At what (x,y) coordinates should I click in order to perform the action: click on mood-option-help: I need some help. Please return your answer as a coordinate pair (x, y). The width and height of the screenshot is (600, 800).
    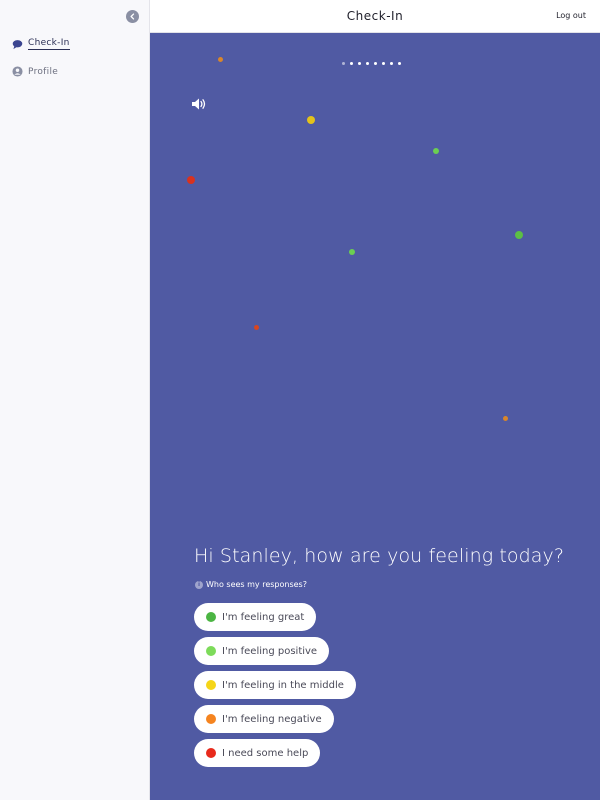
    Looking at the image, I should click on (257, 753).